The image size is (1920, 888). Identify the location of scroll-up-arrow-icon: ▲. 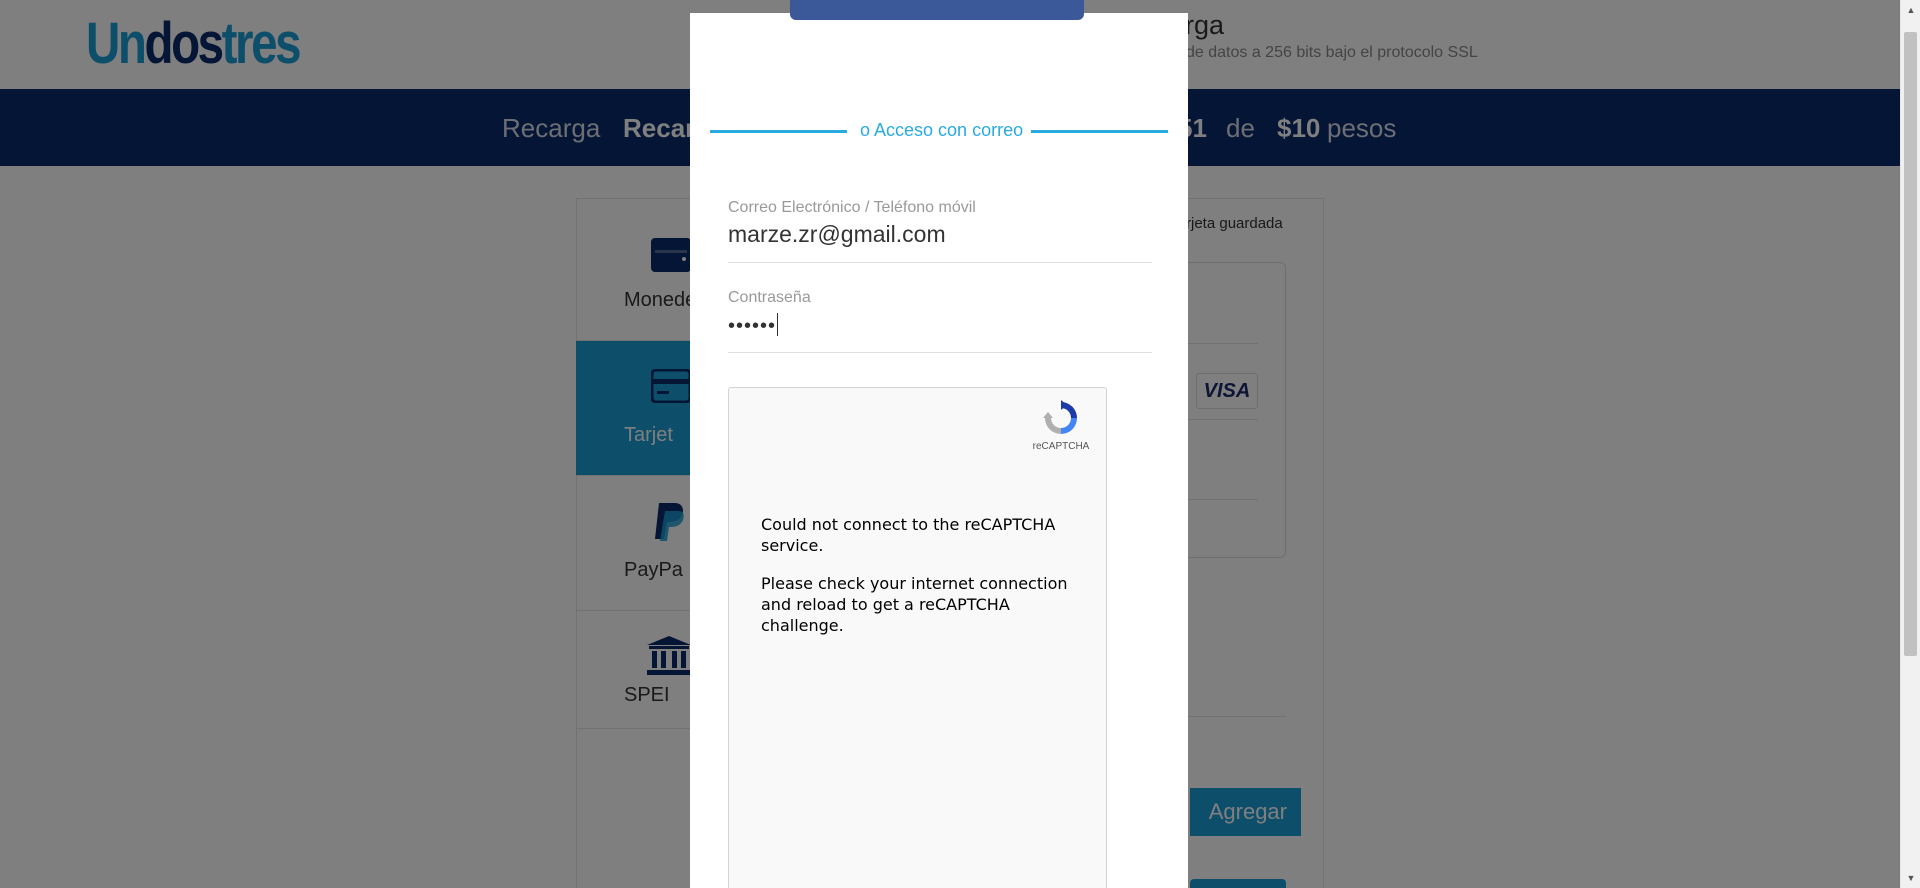
(1910, 10).